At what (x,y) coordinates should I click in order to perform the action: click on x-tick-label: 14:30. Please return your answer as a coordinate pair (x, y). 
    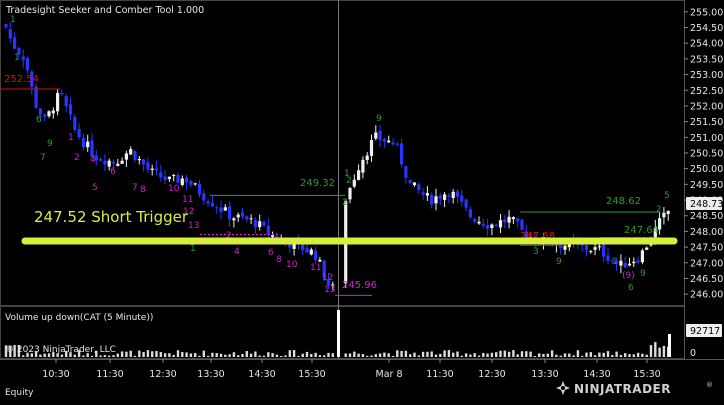
    Looking at the image, I should click on (596, 374).